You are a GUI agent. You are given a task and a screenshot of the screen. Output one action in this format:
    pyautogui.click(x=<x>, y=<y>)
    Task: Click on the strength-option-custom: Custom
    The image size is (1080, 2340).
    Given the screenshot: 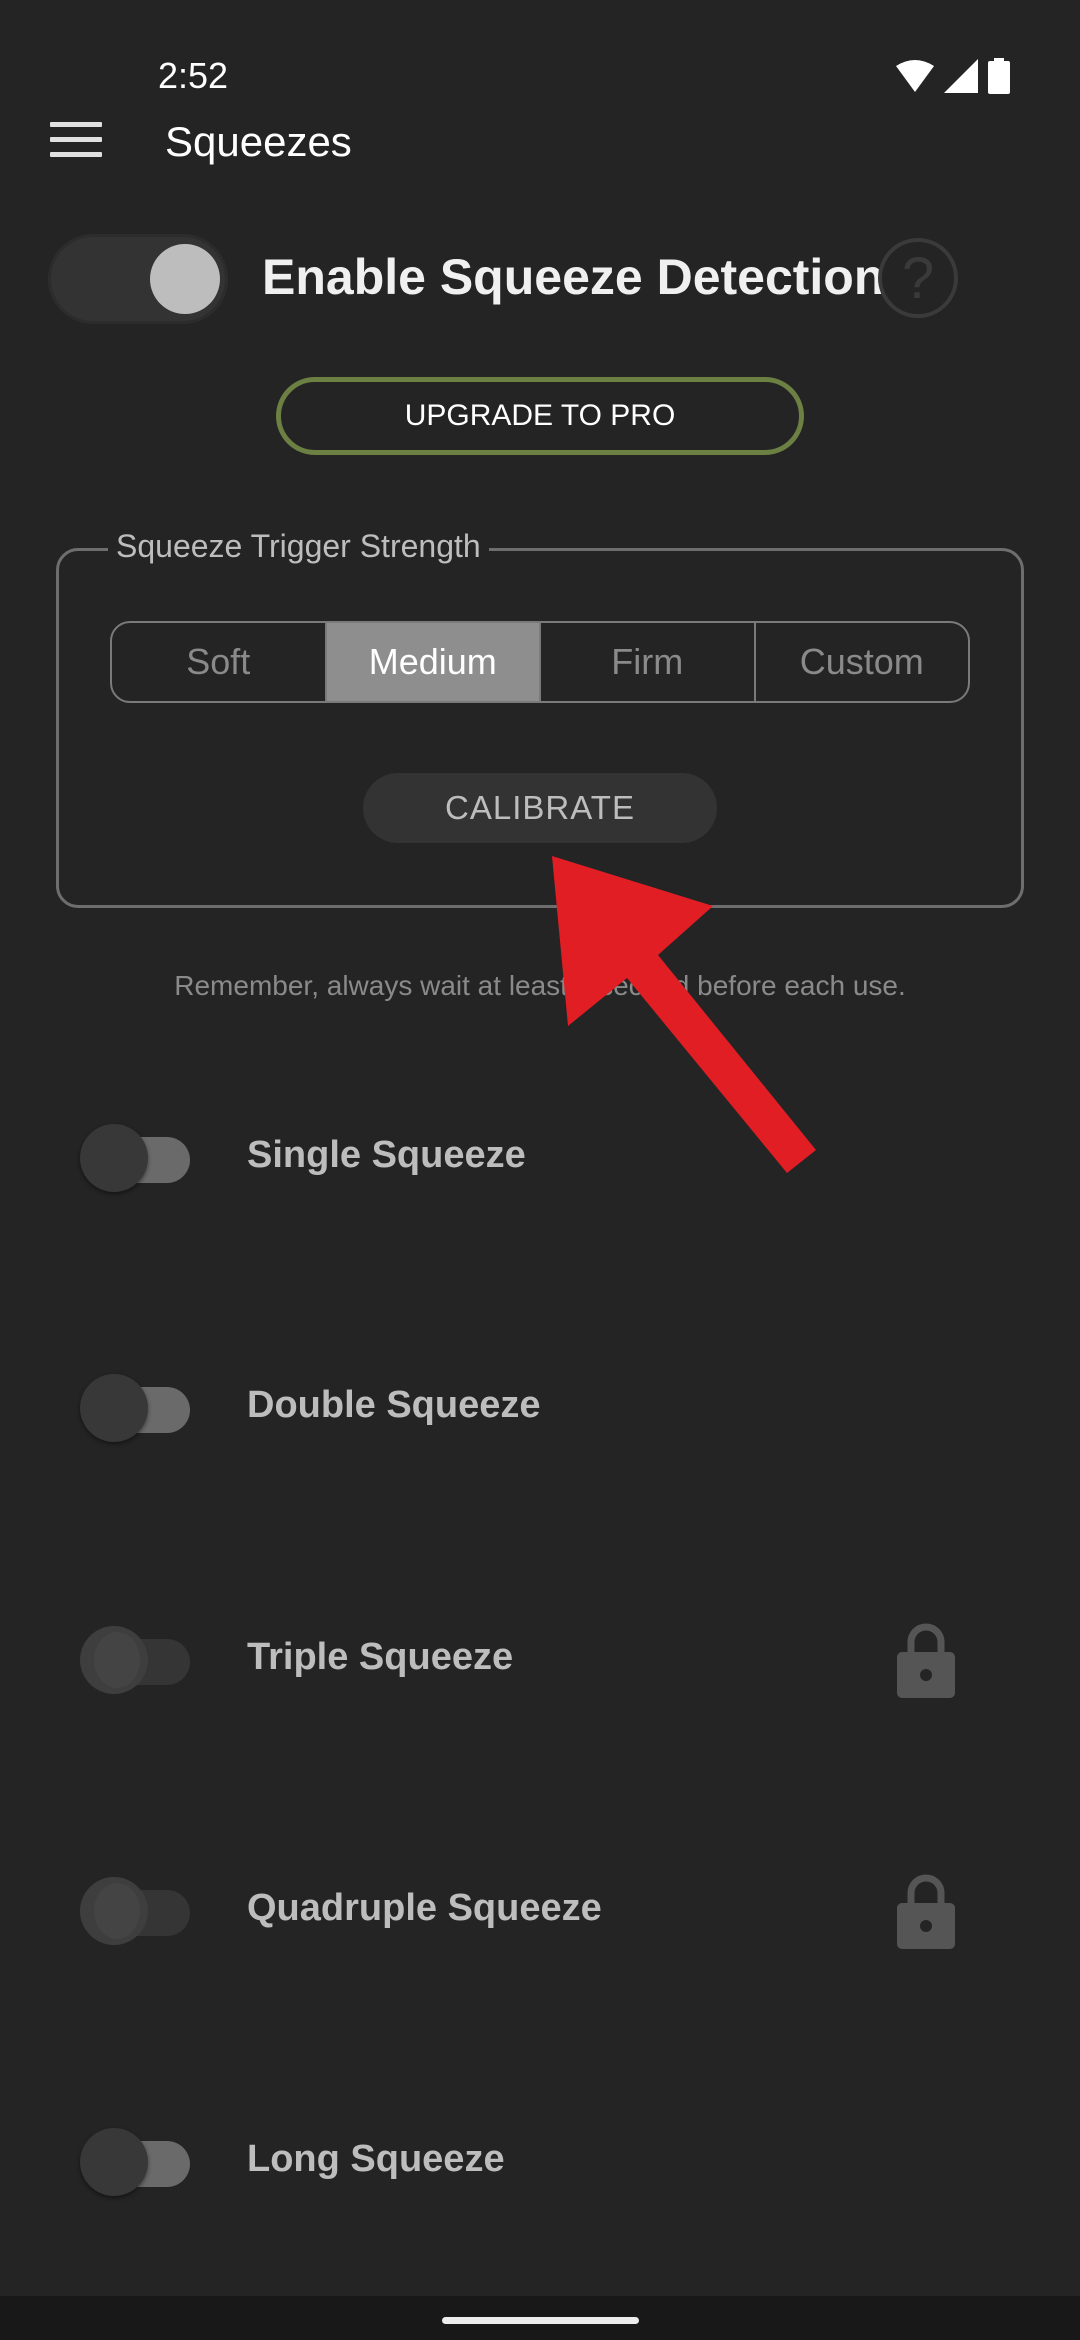 What is the action you would take?
    pyautogui.click(x=862, y=662)
    